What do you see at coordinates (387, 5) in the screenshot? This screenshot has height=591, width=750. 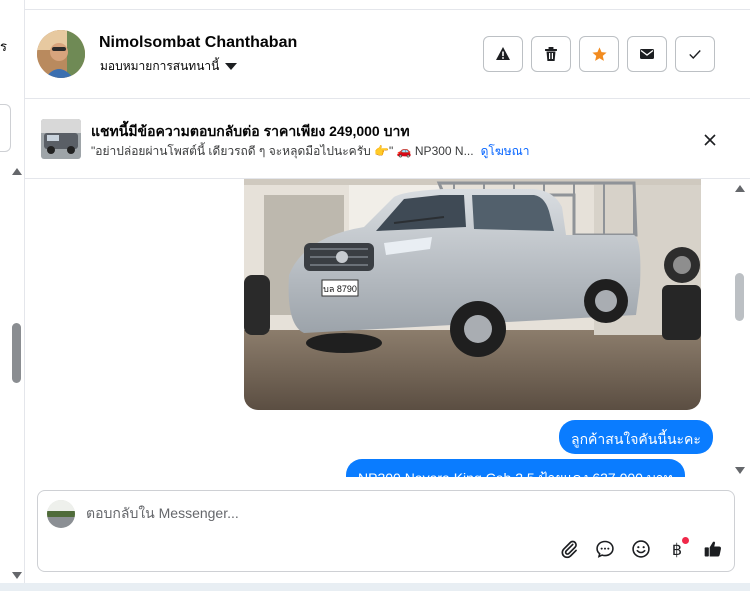 I see `top-divider` at bounding box center [387, 5].